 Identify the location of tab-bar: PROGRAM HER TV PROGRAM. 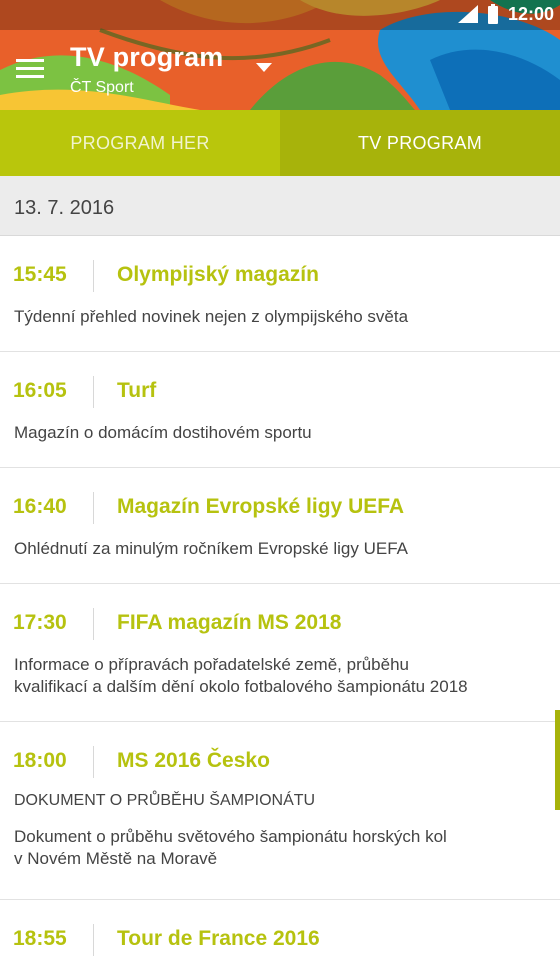
(280, 143).